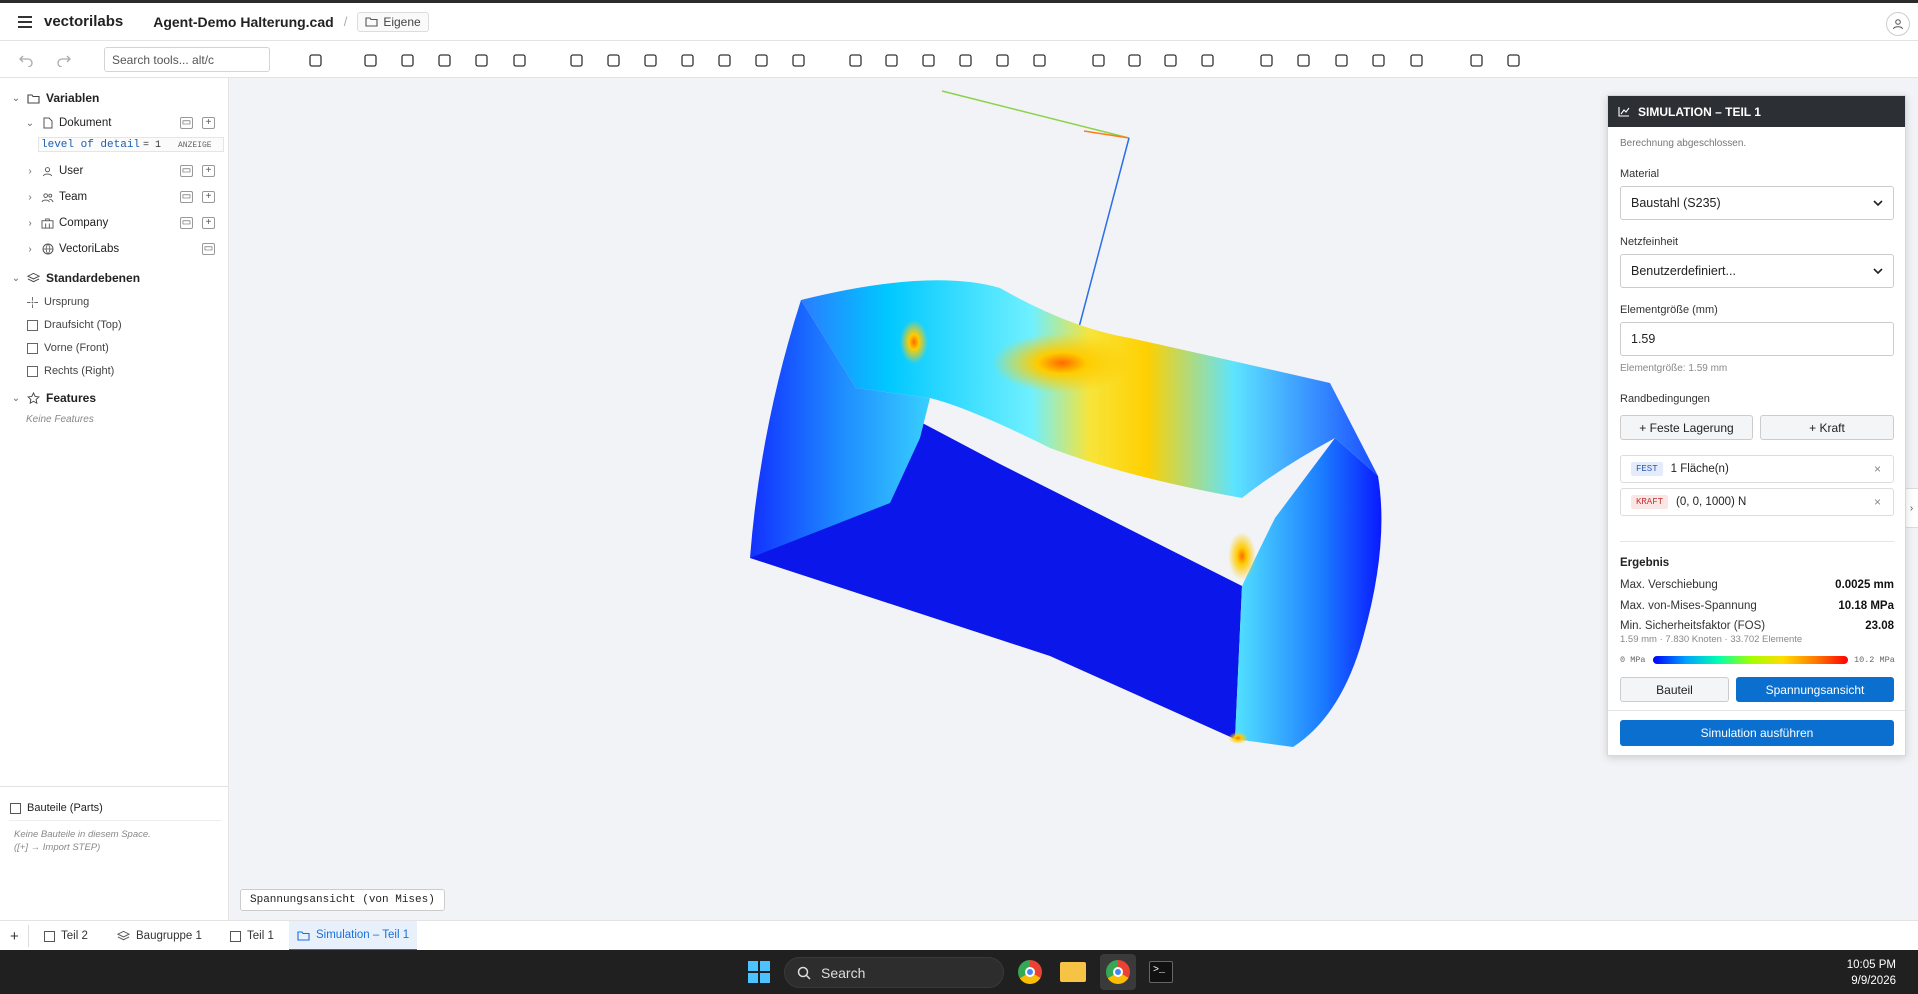 This screenshot has height=994, width=1918. What do you see at coordinates (407, 60) in the screenshot?
I see `revolve-icon` at bounding box center [407, 60].